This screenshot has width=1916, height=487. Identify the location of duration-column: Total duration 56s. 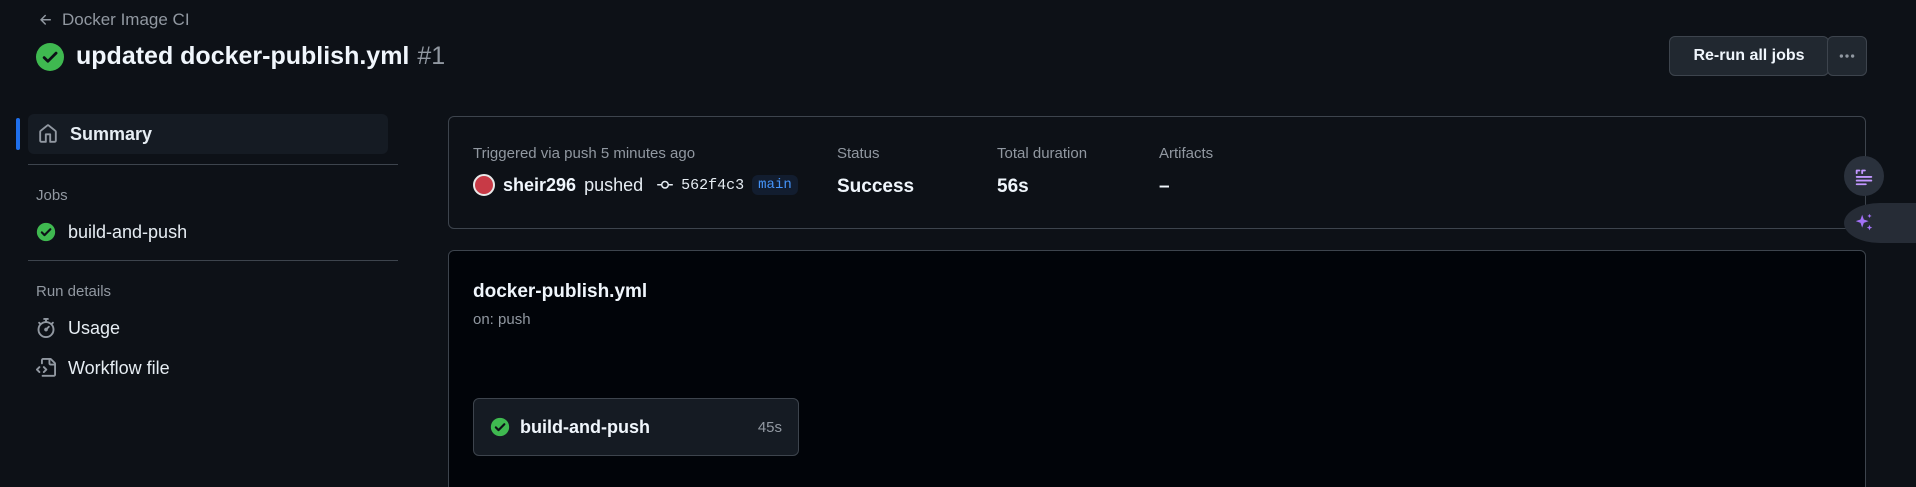
(1042, 171).